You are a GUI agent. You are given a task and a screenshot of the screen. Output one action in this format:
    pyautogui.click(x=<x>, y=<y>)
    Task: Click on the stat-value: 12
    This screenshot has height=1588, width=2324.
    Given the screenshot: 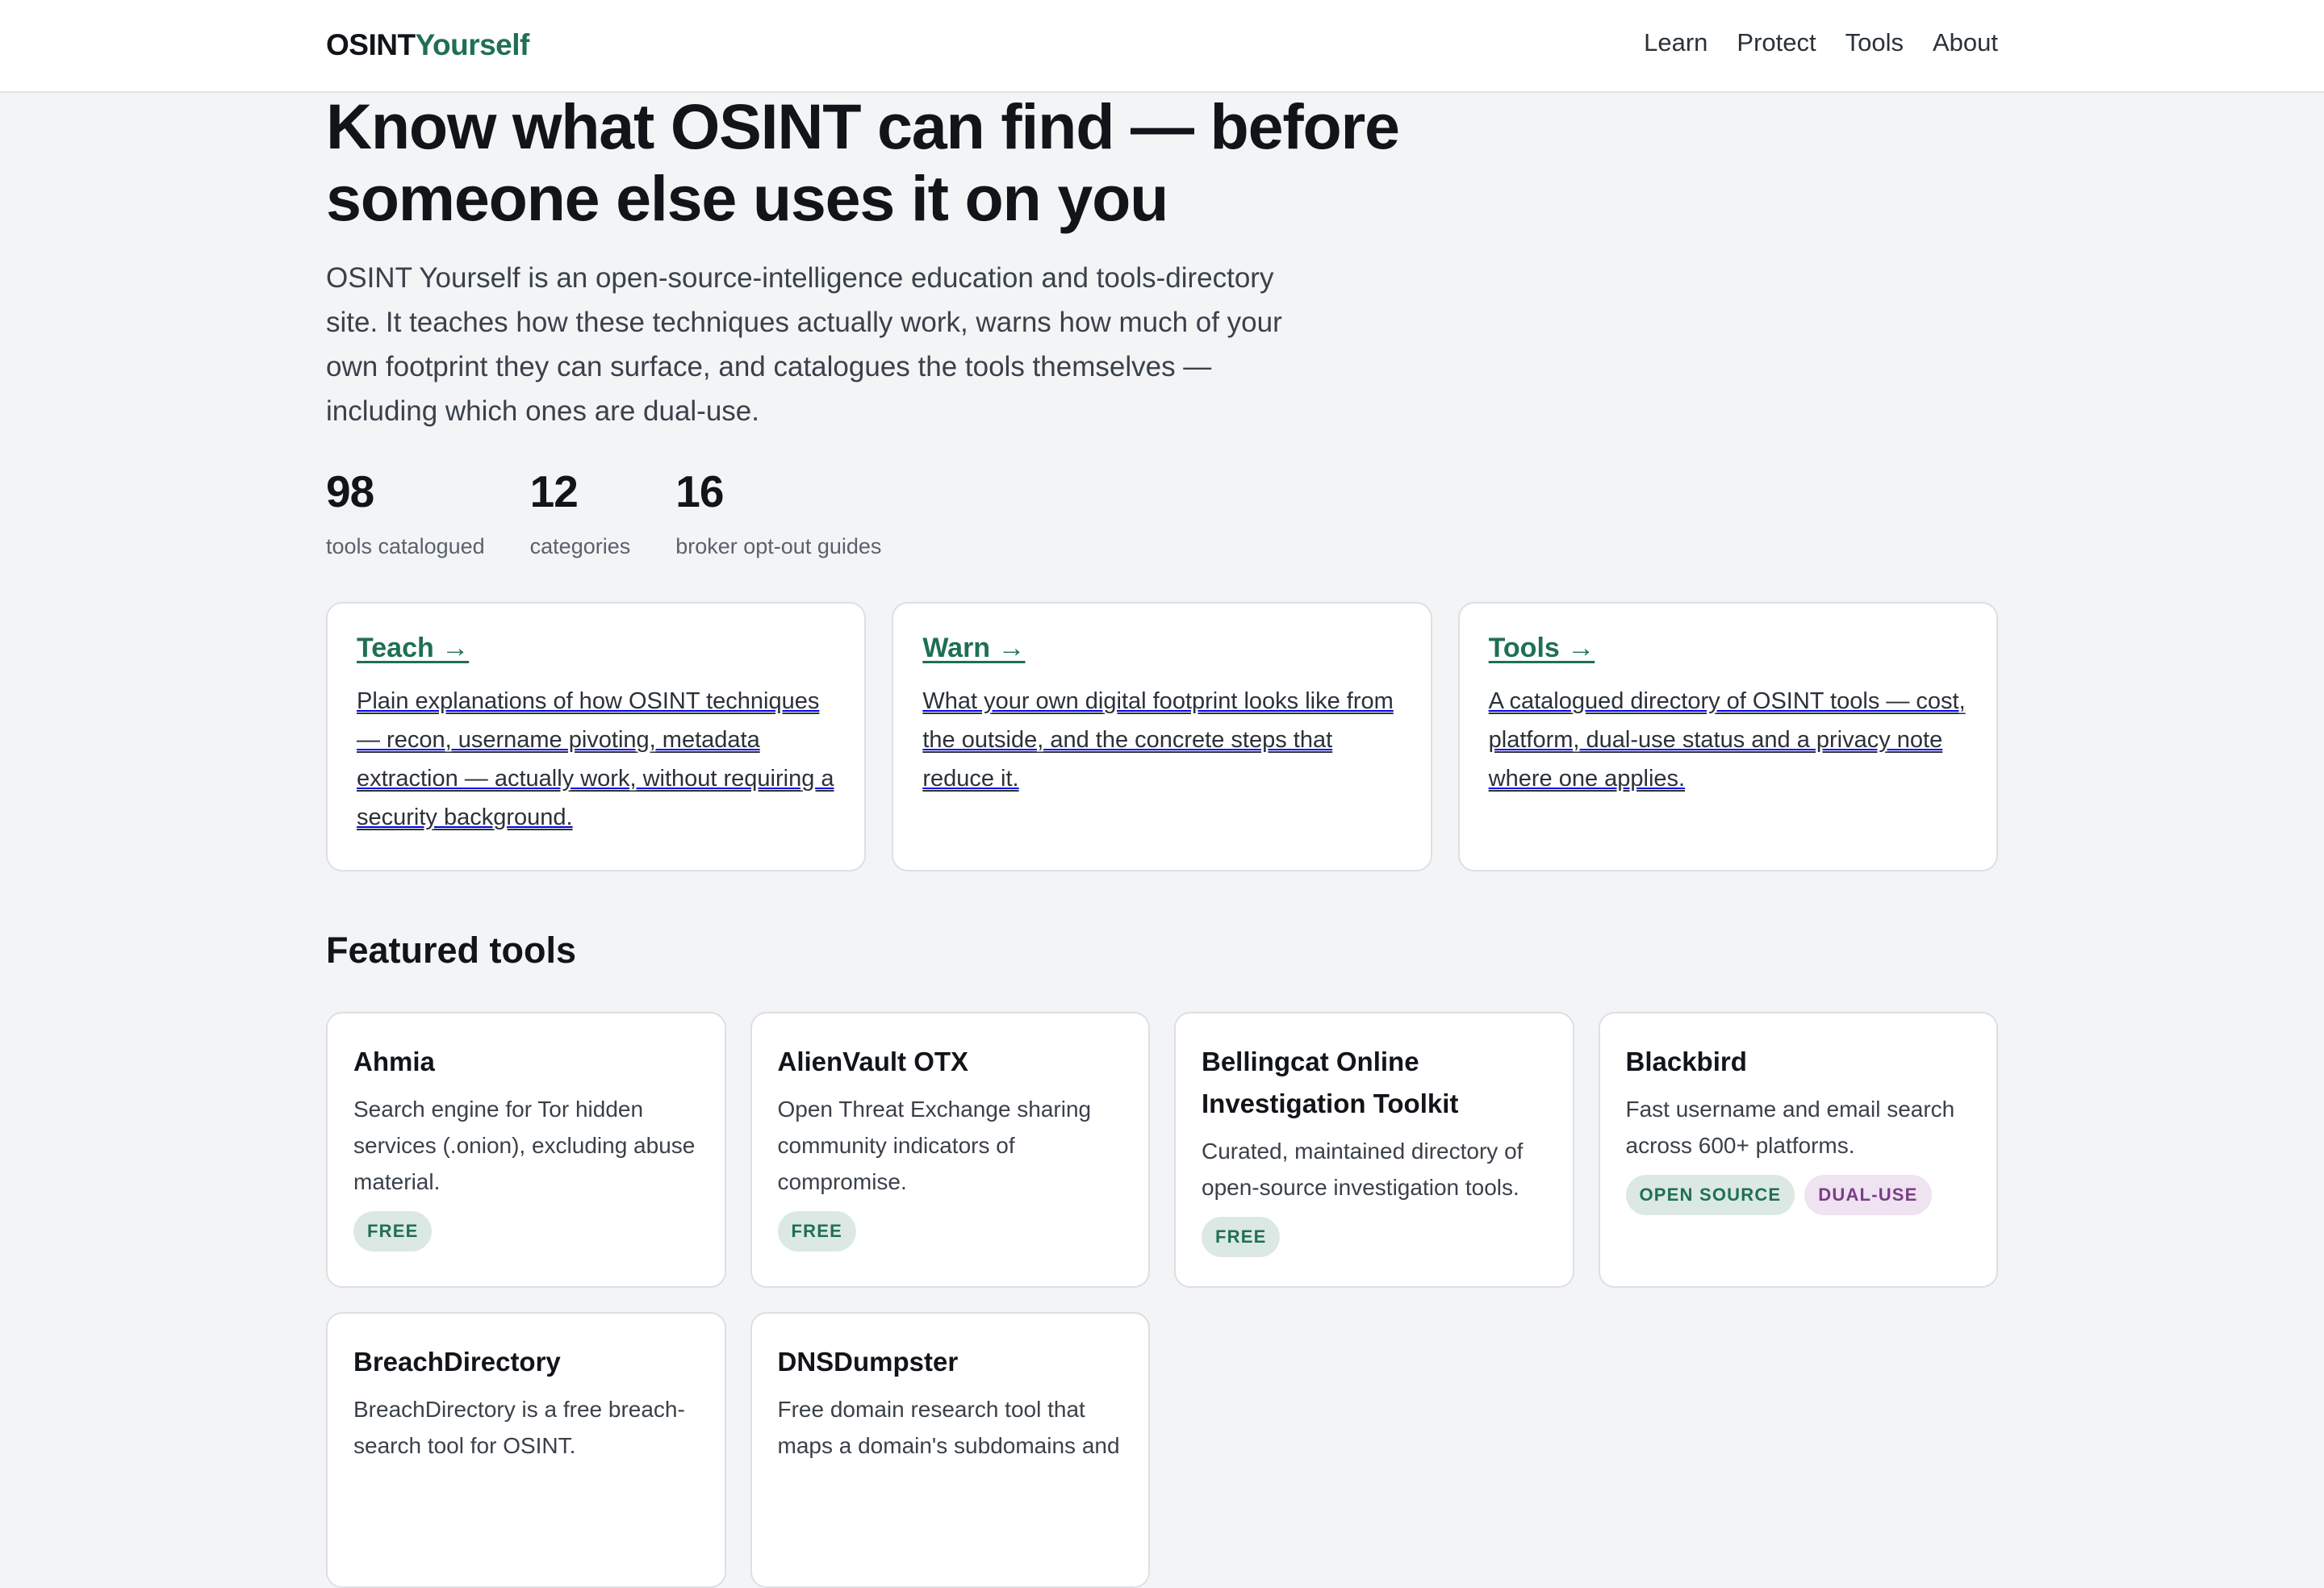 What is the action you would take?
    pyautogui.click(x=554, y=491)
    